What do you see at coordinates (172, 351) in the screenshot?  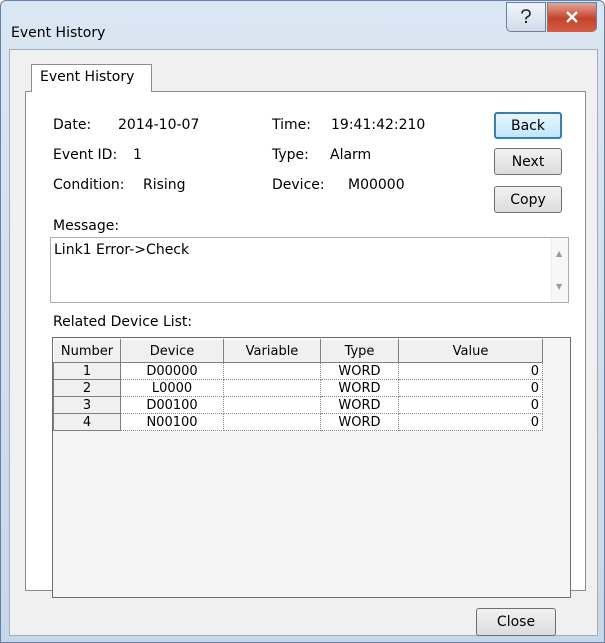 I see `column-header-device: Device` at bounding box center [172, 351].